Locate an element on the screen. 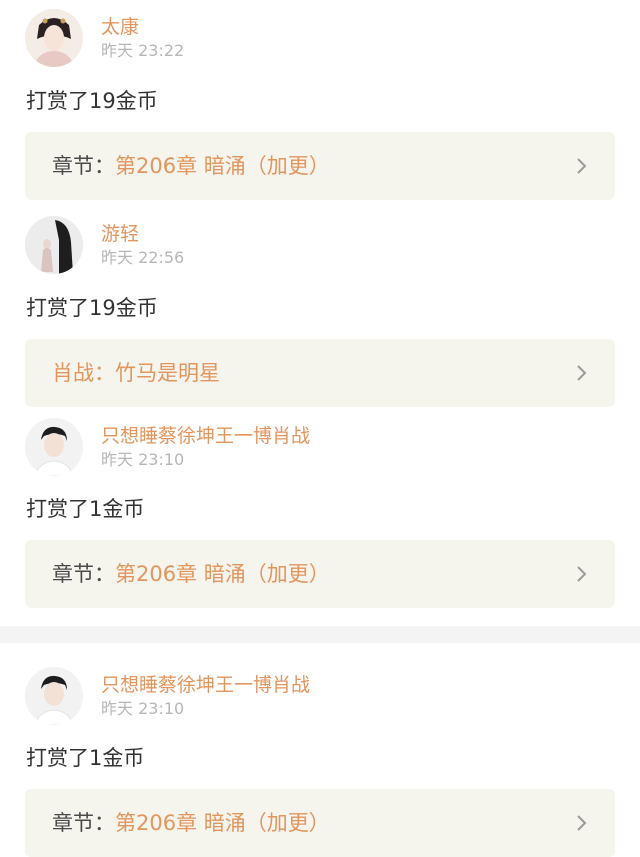  dark-figure-avatar-icon is located at coordinates (54, 245).